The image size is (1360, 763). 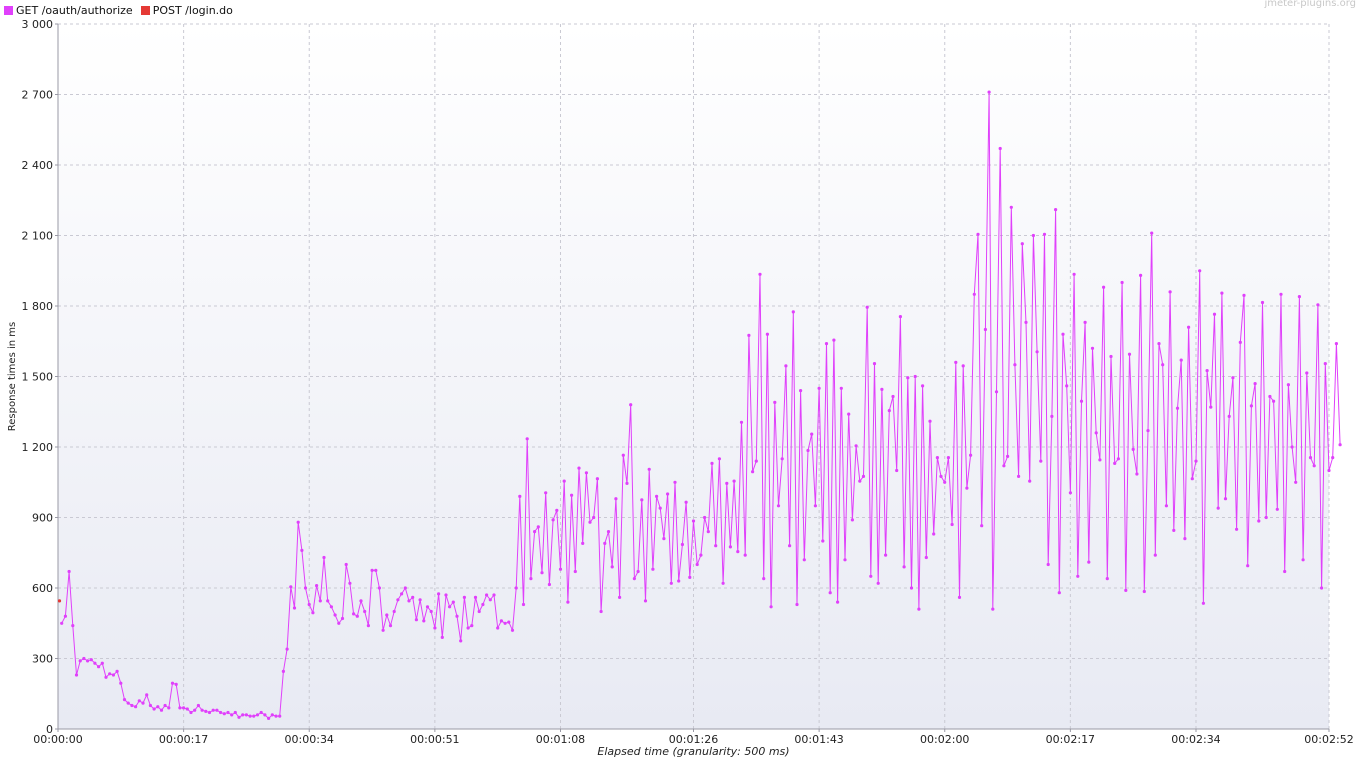 What do you see at coordinates (693, 751) in the screenshot?
I see `x-axis-label: Elapsed time (granularity: 500 ms)` at bounding box center [693, 751].